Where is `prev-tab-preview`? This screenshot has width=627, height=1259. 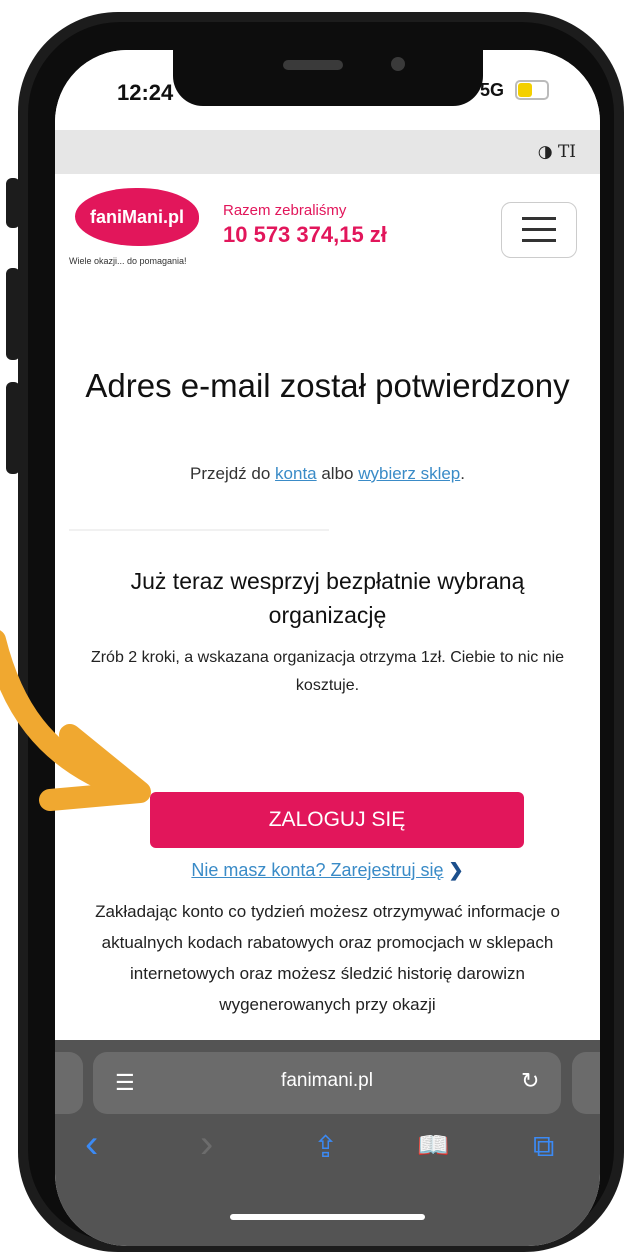
prev-tab-preview is located at coordinates (69, 1083).